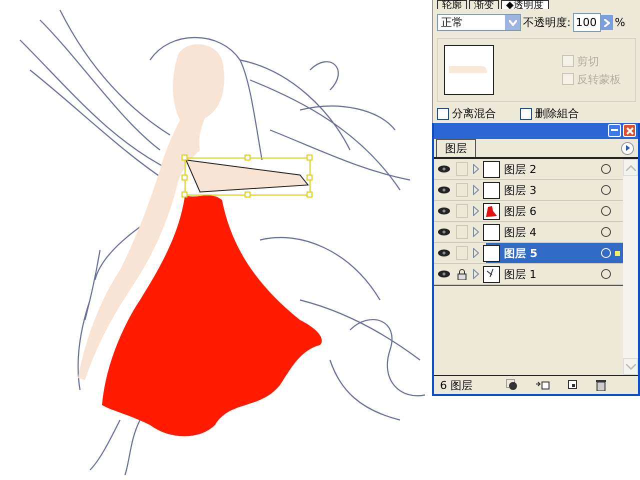  Describe the element at coordinates (521, 274) in the screenshot. I see `layer-name: 图层 1` at that location.